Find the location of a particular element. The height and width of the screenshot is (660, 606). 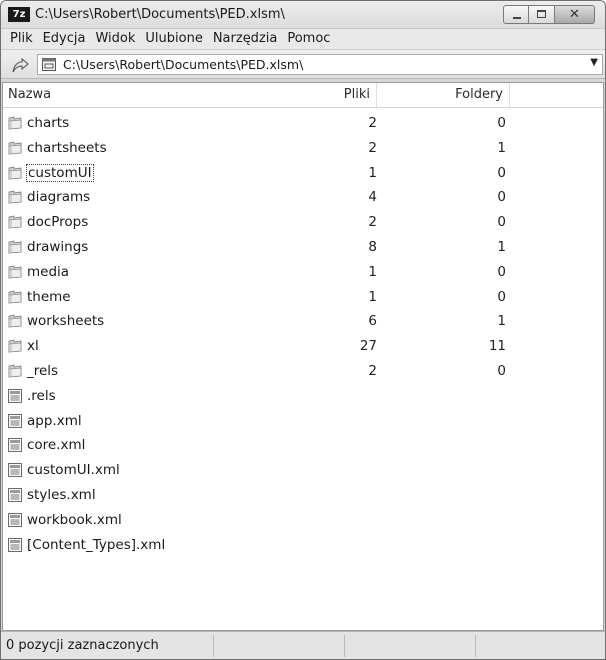

item-name: customUI.xml is located at coordinates (73, 470).